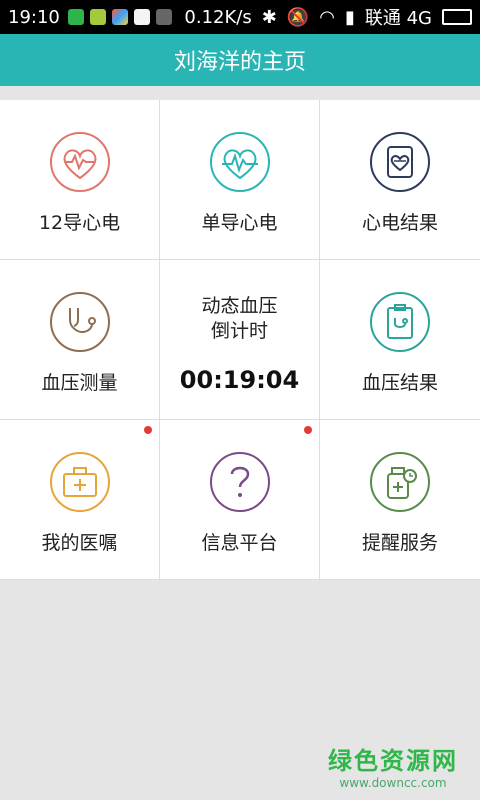  I want to click on tile-single-lead-ecg: 单导心电, so click(240, 180).